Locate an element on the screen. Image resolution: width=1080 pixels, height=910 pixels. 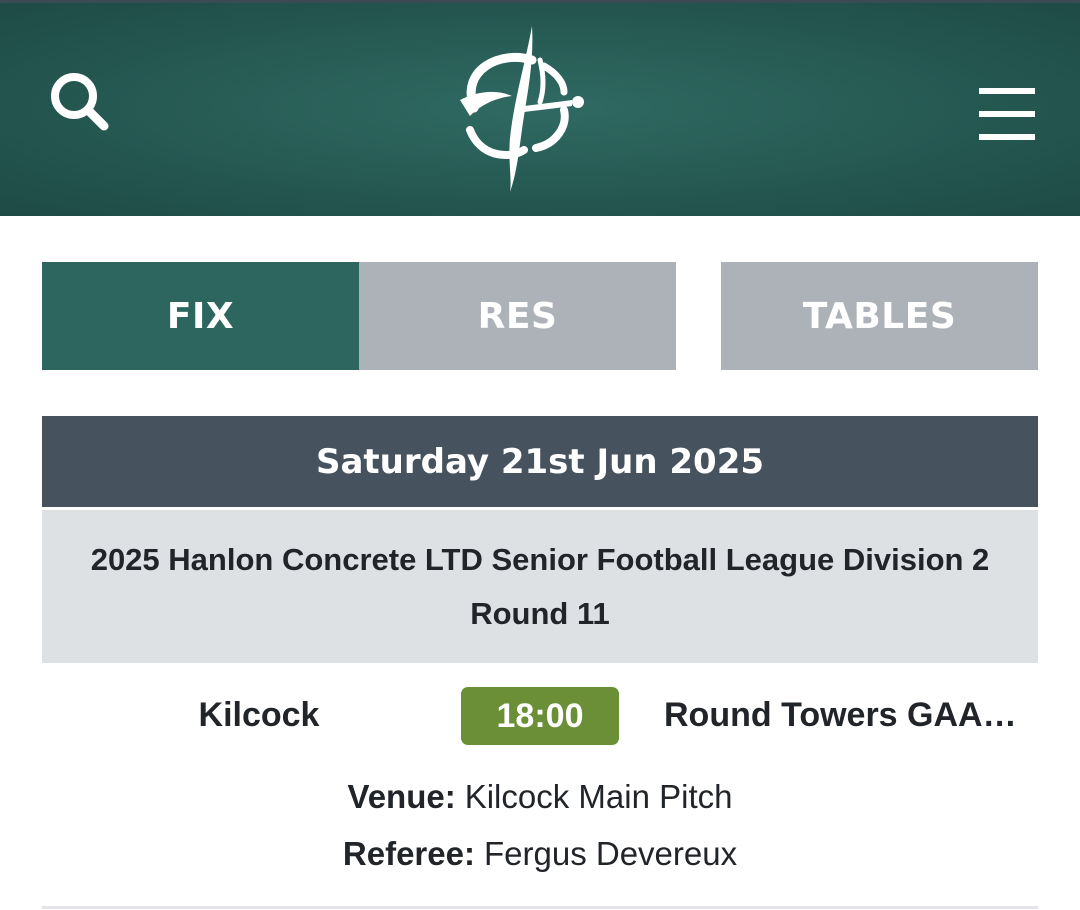
header-divider is located at coordinates (540, 217).